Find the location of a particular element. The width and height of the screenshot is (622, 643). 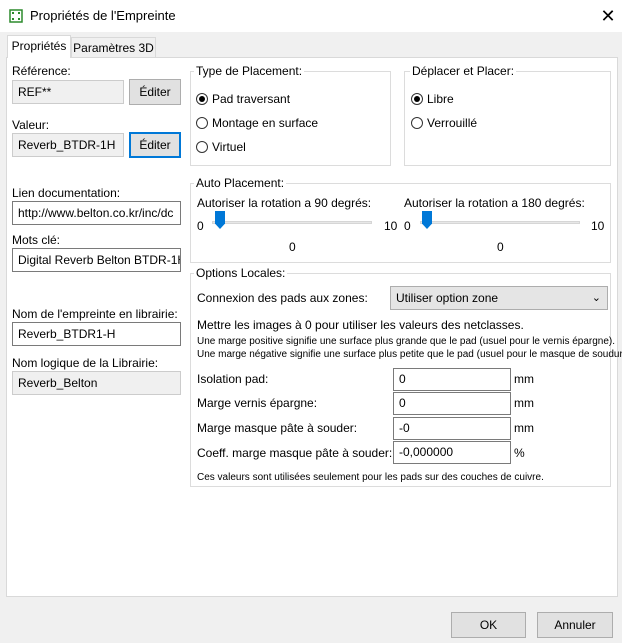

auto-placement-title: Auto Placement: is located at coordinates (240, 183).